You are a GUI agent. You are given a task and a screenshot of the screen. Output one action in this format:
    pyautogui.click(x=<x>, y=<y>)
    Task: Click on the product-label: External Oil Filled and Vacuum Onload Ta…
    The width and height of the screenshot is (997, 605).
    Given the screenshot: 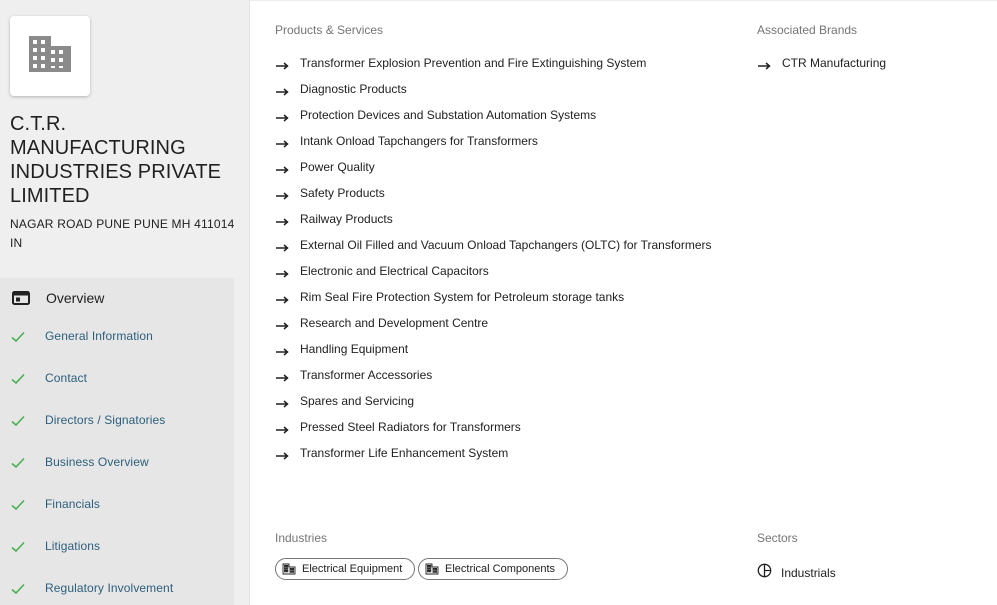 What is the action you would take?
    pyautogui.click(x=506, y=245)
    